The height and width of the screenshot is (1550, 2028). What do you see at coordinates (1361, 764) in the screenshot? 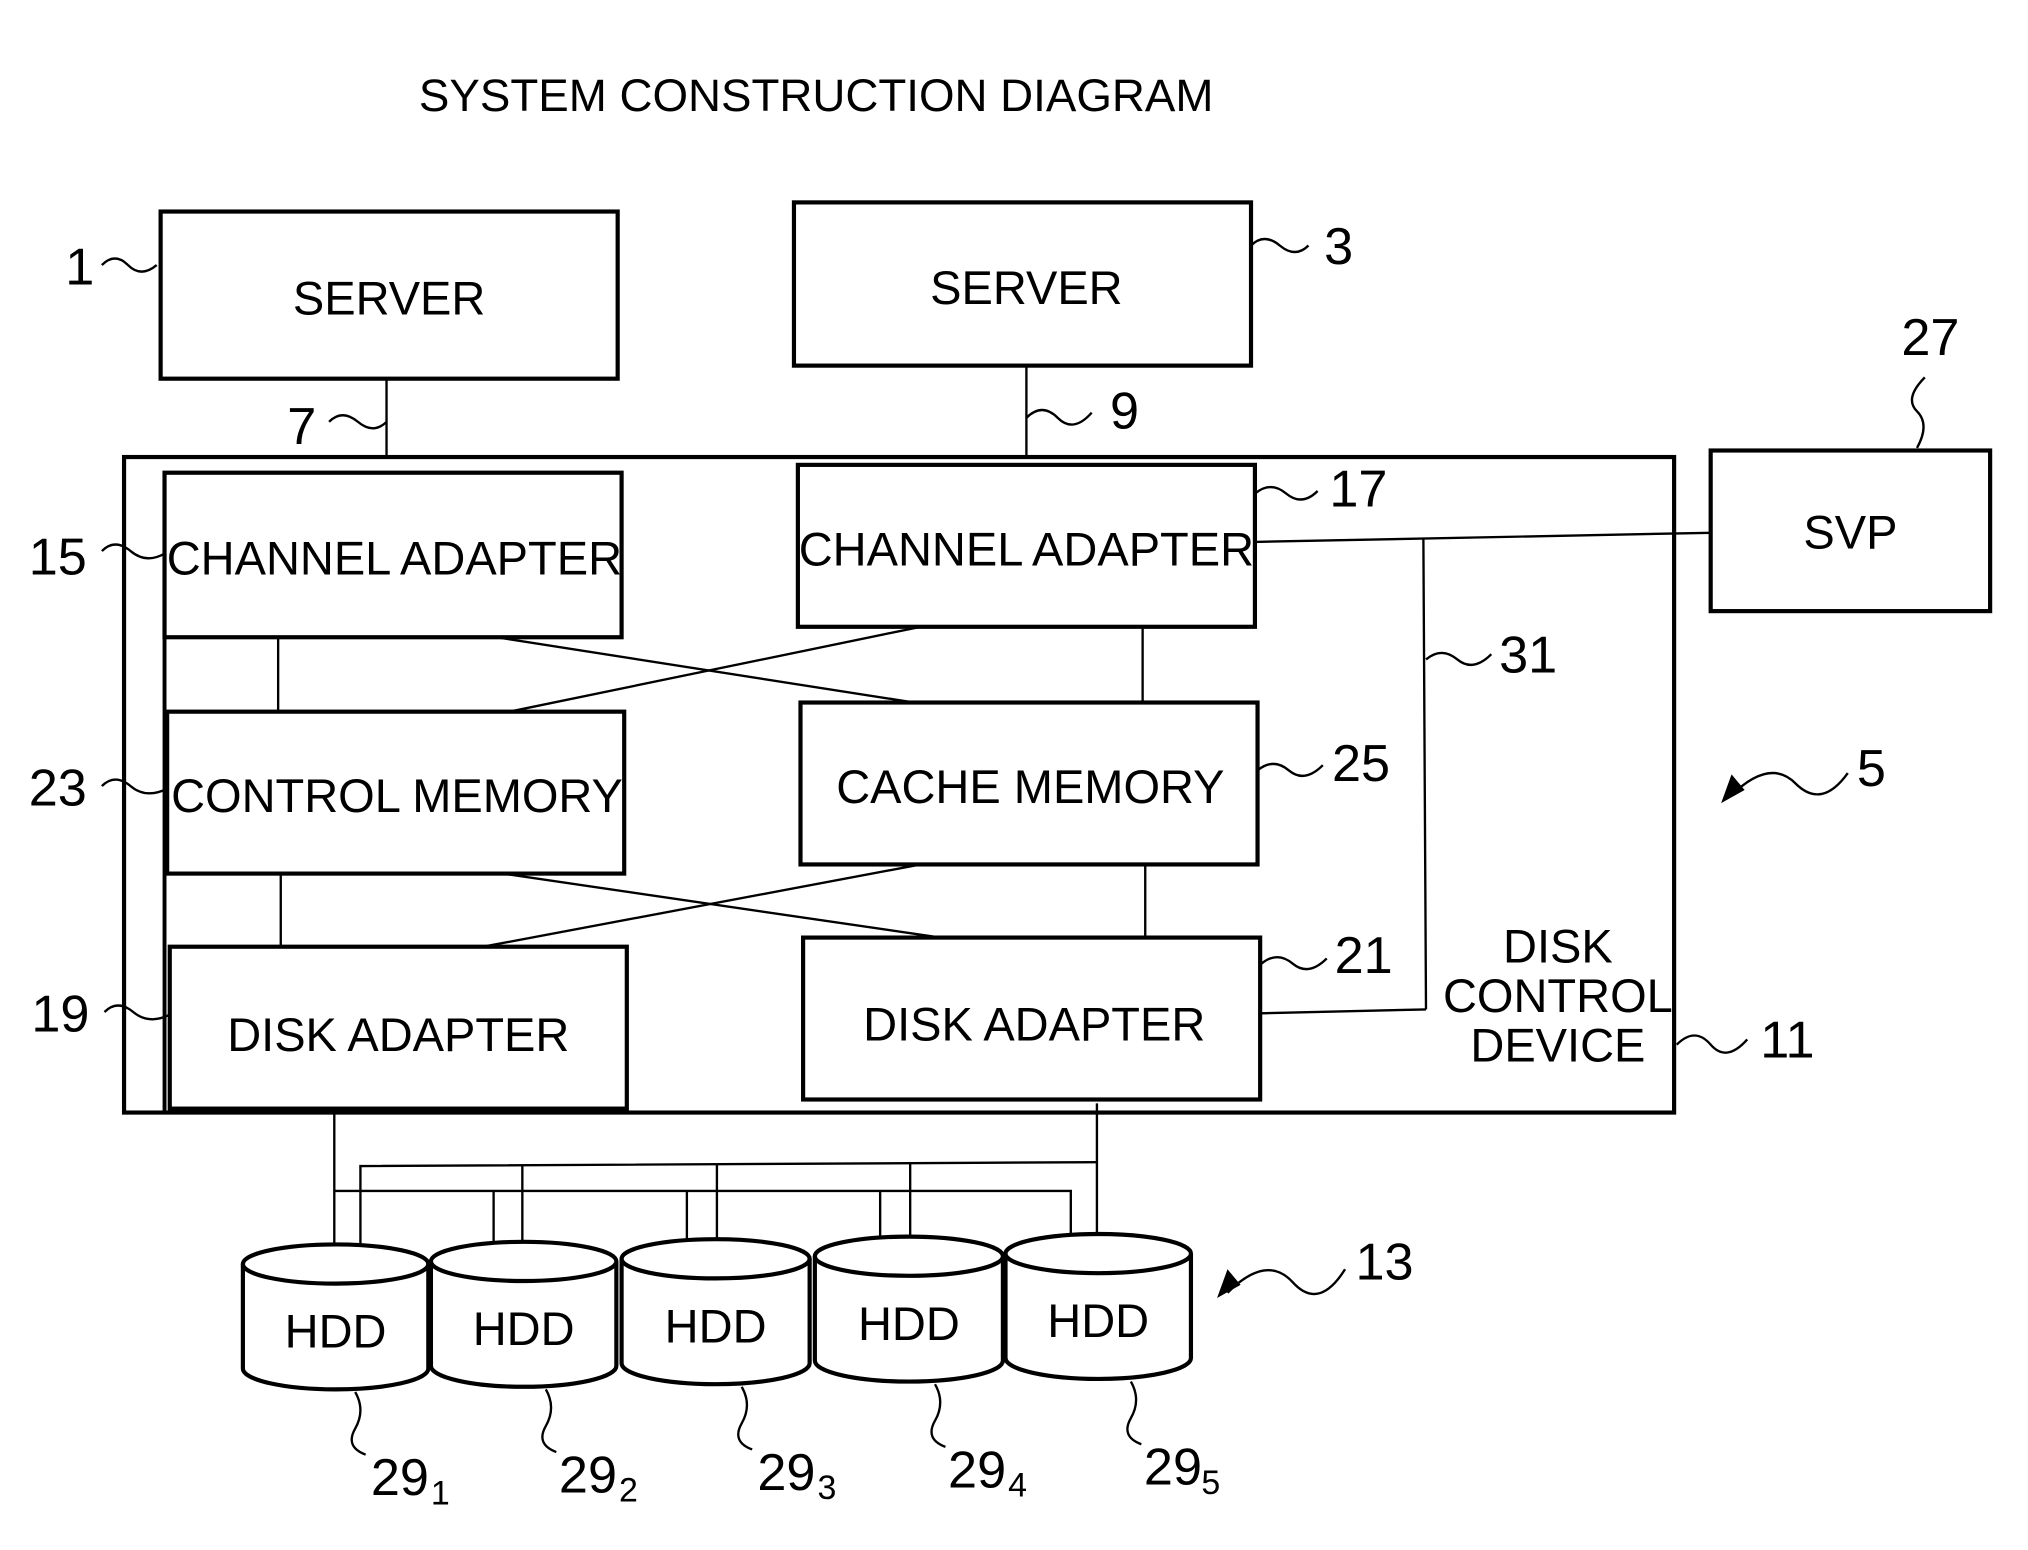
I see `ref-25: 25` at bounding box center [1361, 764].